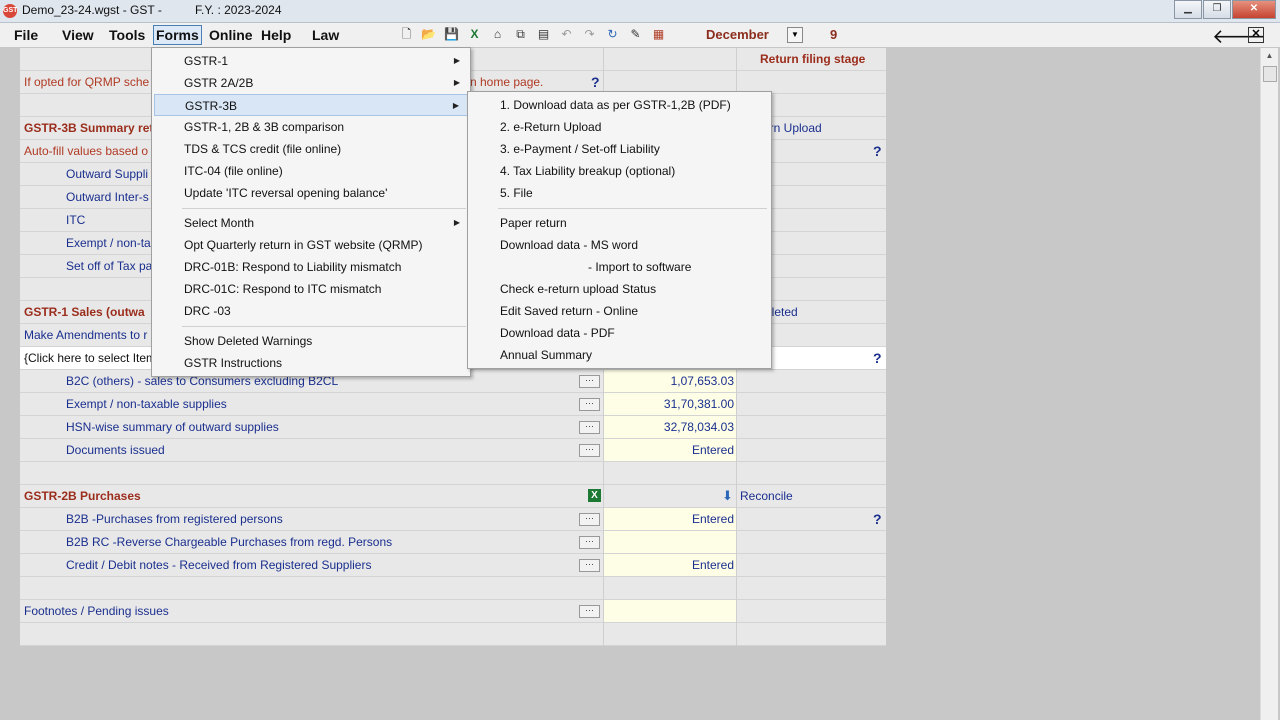 This screenshot has width=1280, height=720. Describe the element at coordinates (90, 358) in the screenshot. I see `select-item-field: {Click here to select Item` at that location.